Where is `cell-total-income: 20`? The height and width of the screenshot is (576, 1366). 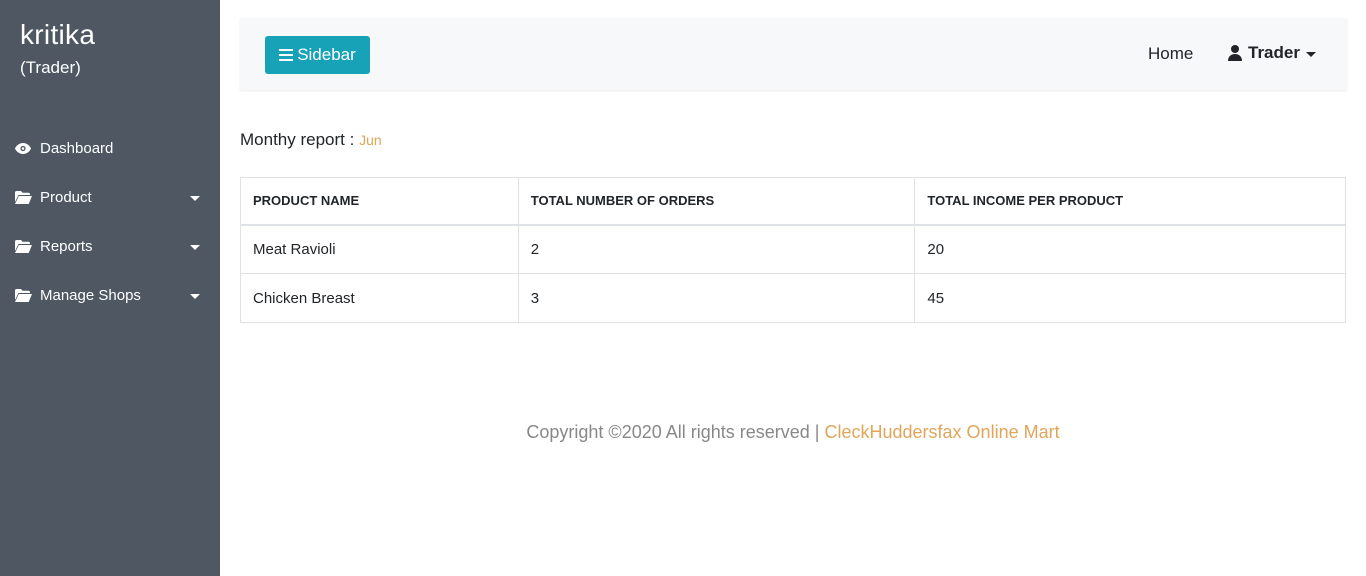 cell-total-income: 20 is located at coordinates (1130, 249).